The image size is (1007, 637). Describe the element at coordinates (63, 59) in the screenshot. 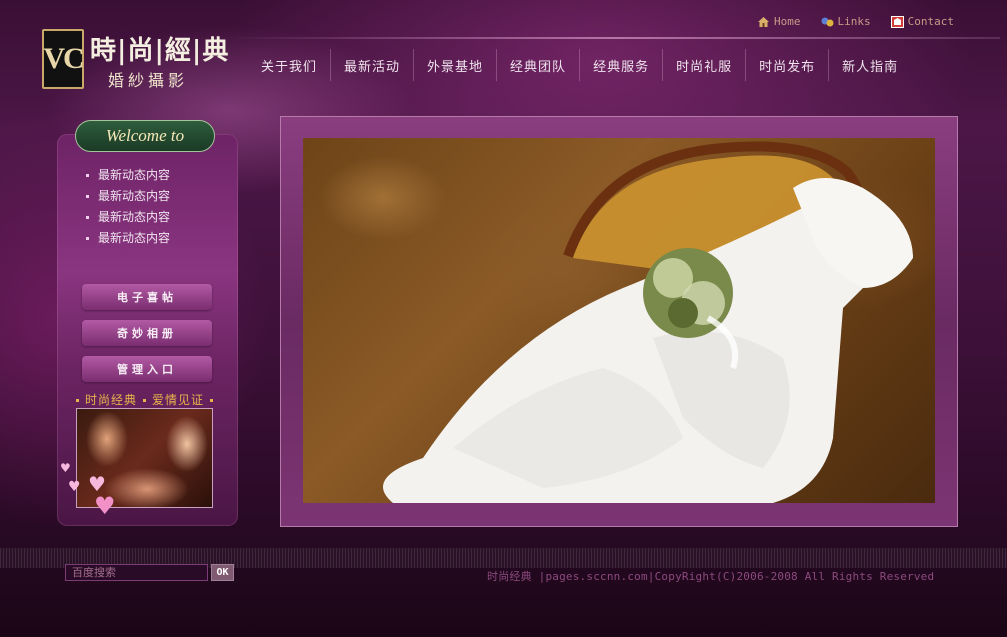

I see `logo: VC` at that location.